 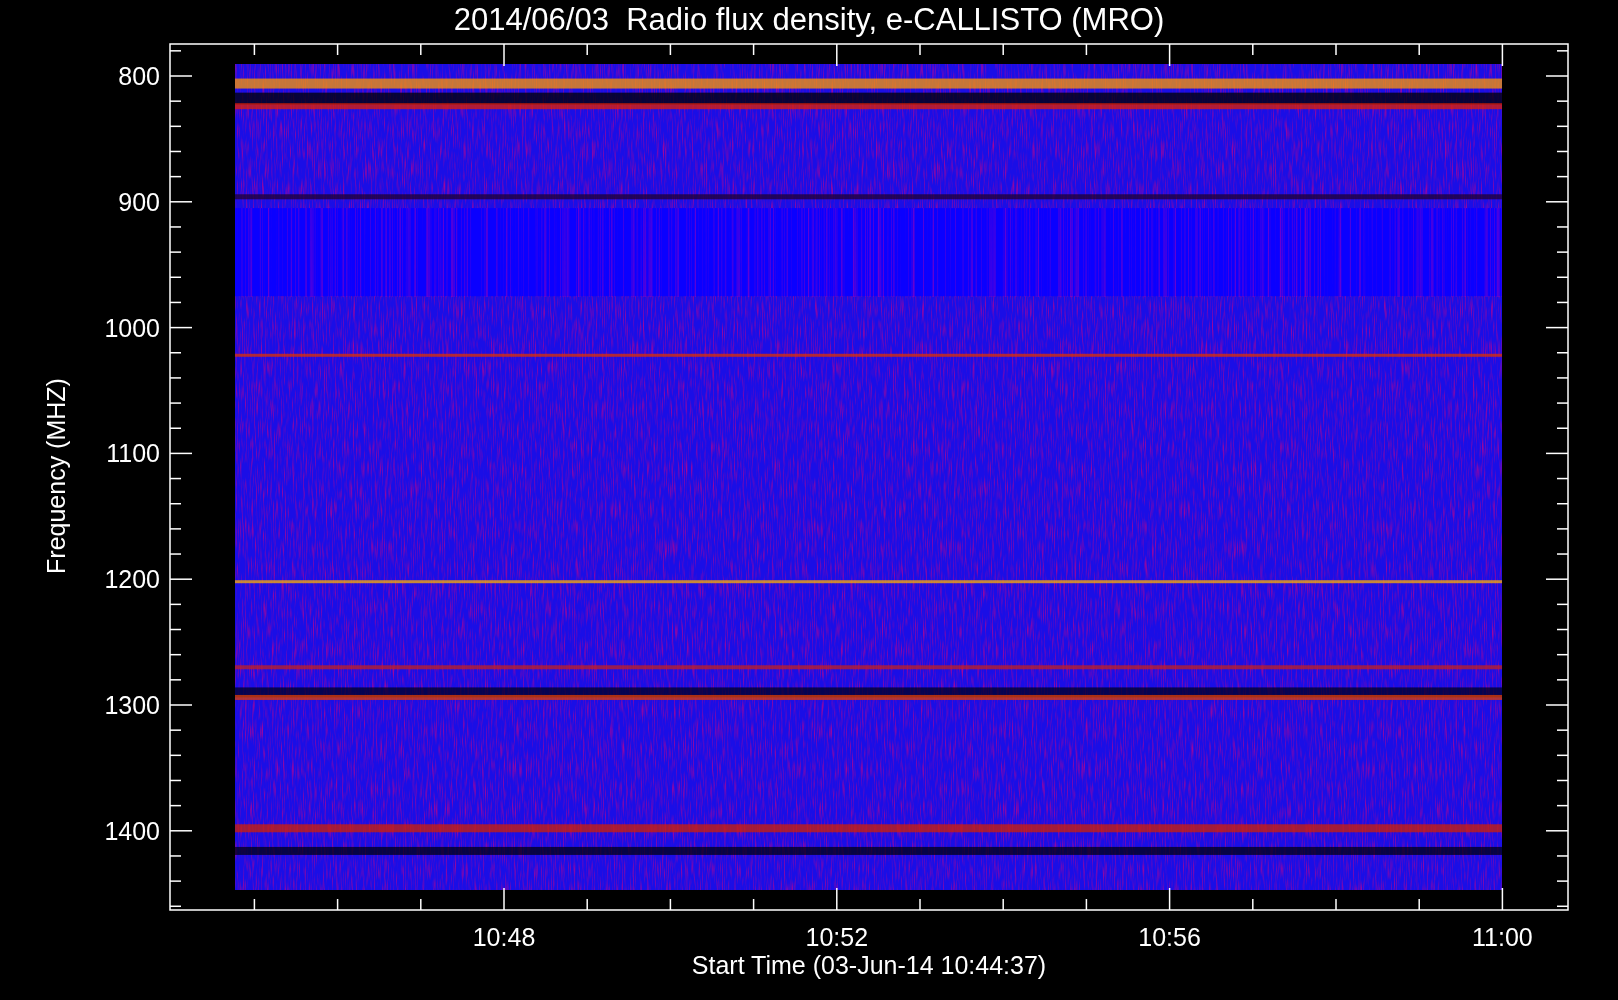 What do you see at coordinates (133, 454) in the screenshot?
I see `y-tick-label: 1100` at bounding box center [133, 454].